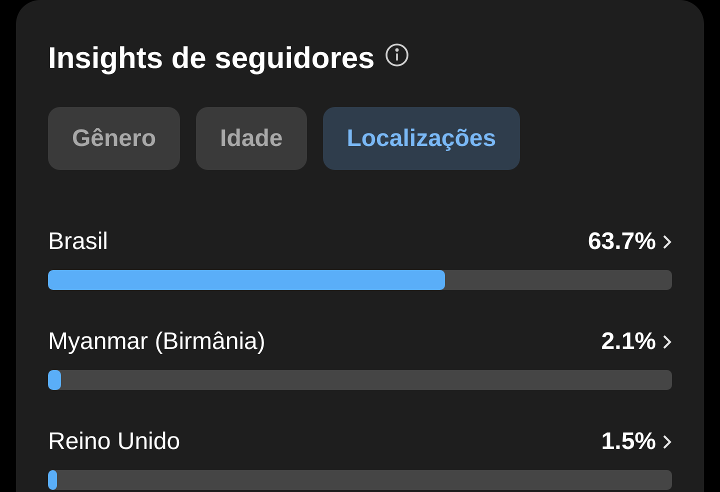 The height and width of the screenshot is (492, 720). What do you see at coordinates (114, 442) in the screenshot?
I see `country-name: Reino Unido` at bounding box center [114, 442].